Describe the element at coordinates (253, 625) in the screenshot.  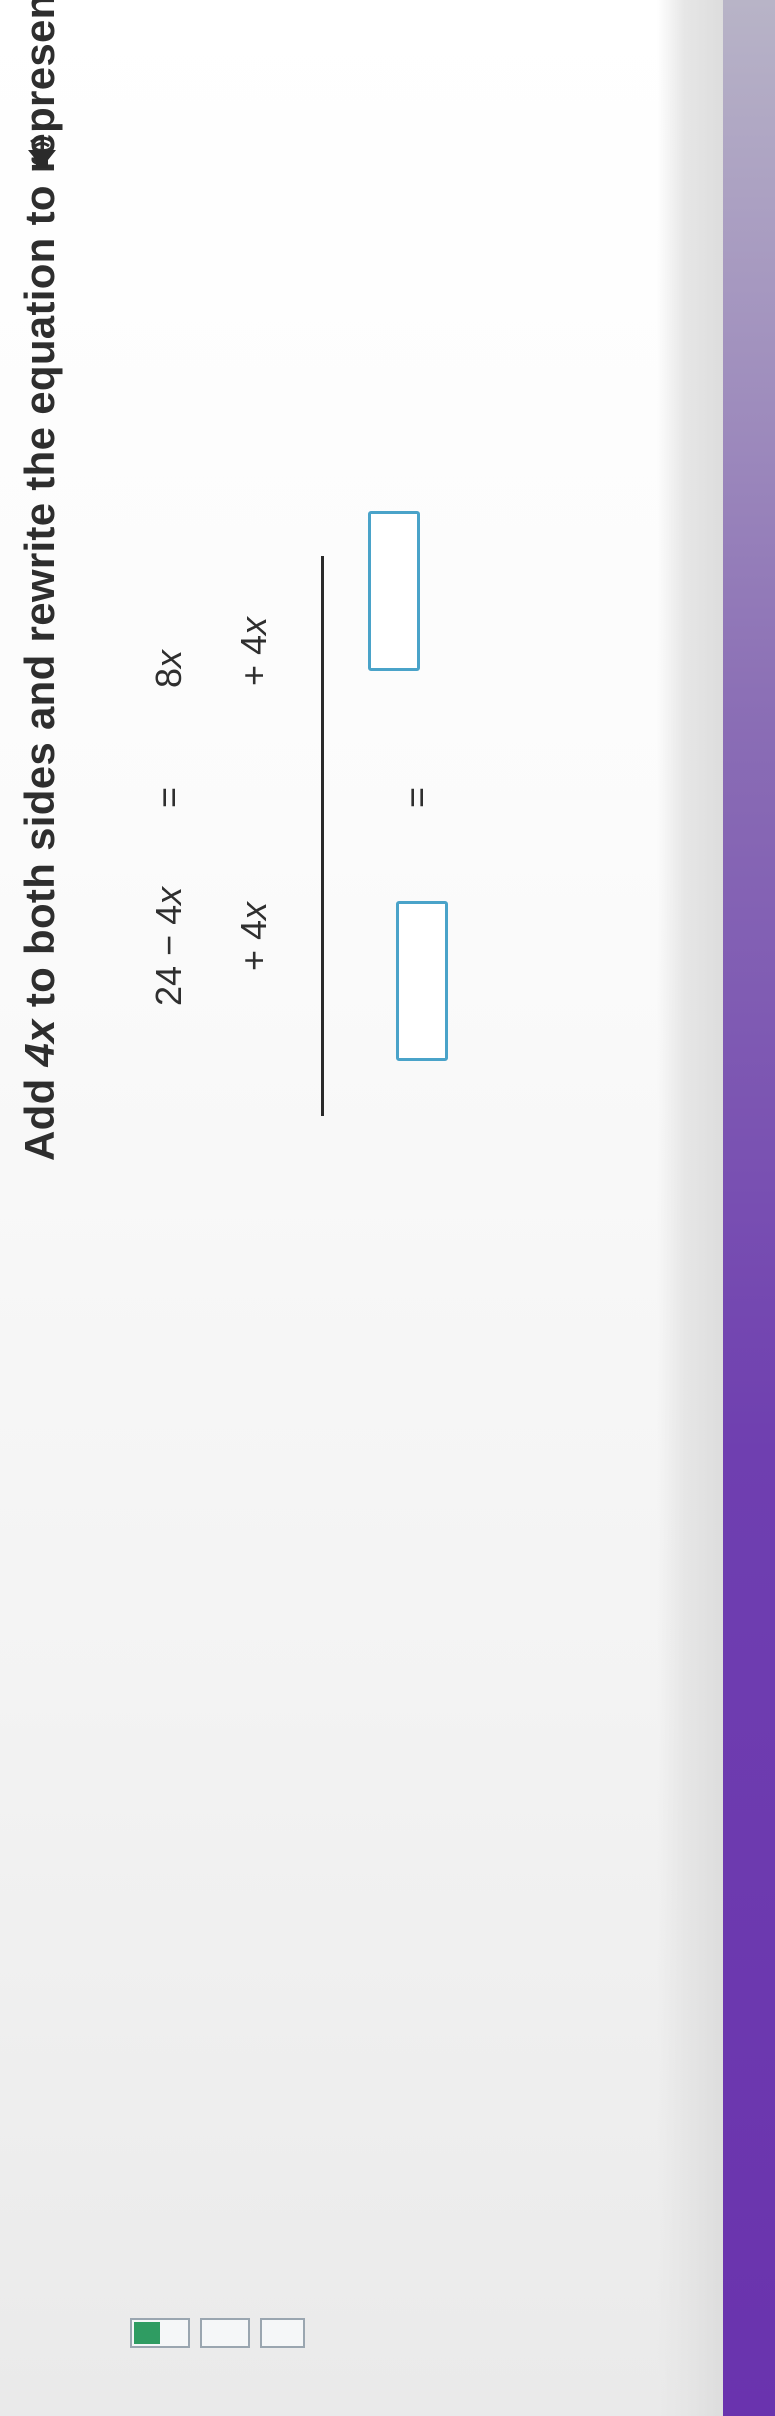
I see `right-addend-var: x` at that location.